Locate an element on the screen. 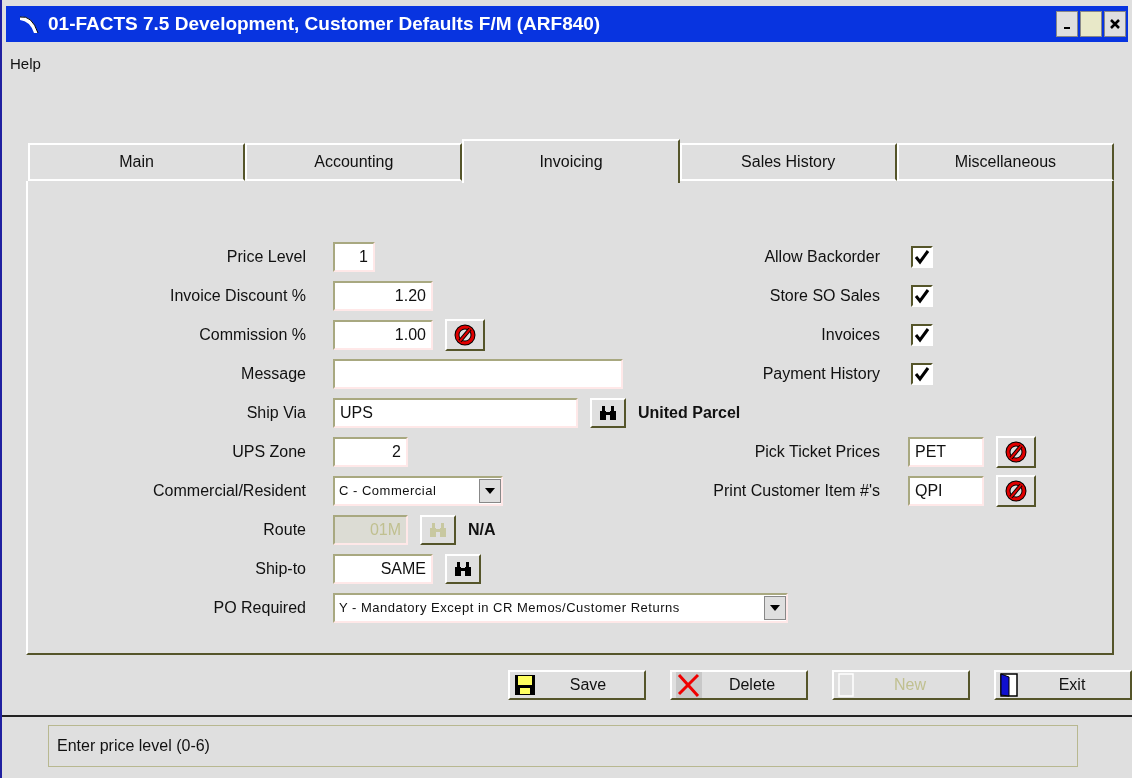 This screenshot has width=1132, height=778. input-field: 1.00 is located at coordinates (383, 334).